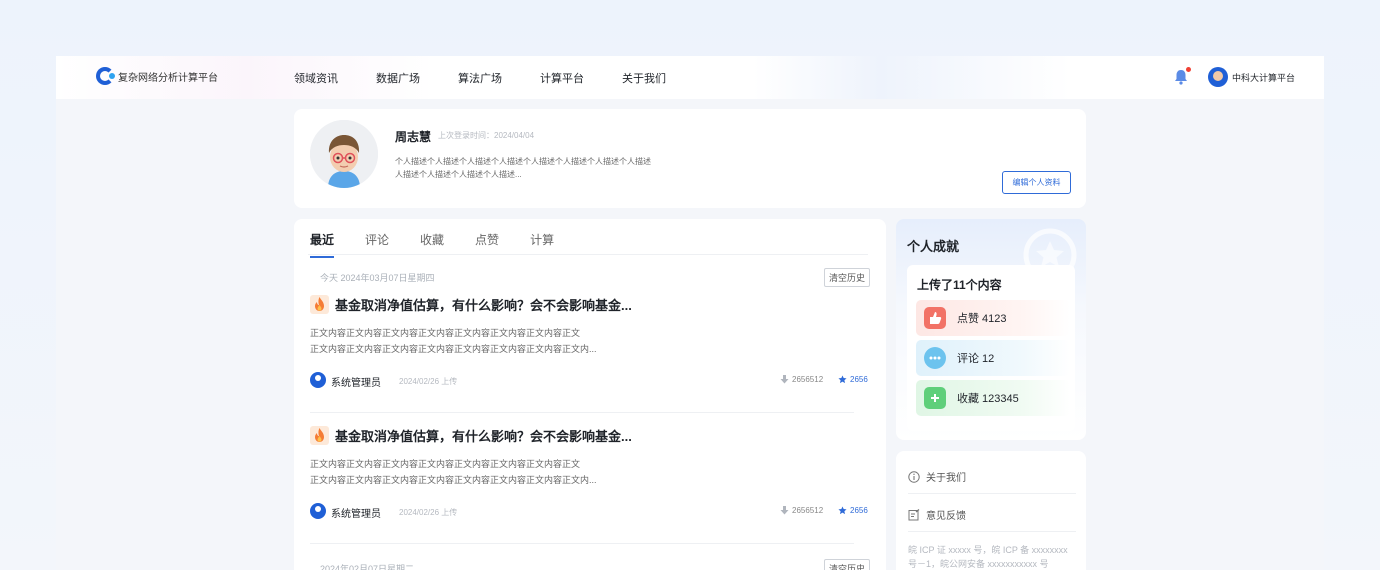 This screenshot has height=570, width=1380. I want to click on favorites-stat: 收藏 123345, so click(993, 398).